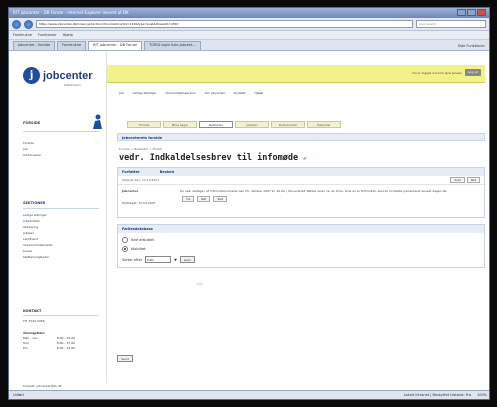  I want to click on sidebar-heading: FORSIDE, so click(32, 123).